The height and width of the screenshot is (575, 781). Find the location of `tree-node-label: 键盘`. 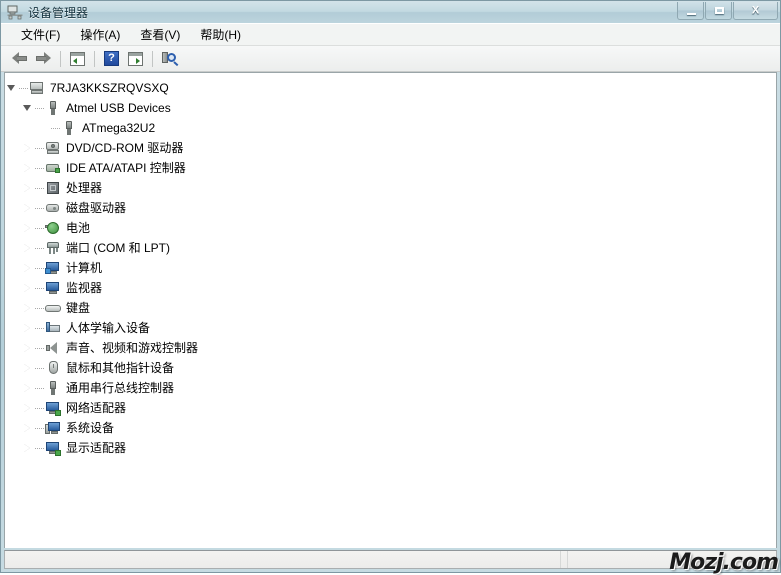

tree-node-label: 键盘 is located at coordinates (78, 308).